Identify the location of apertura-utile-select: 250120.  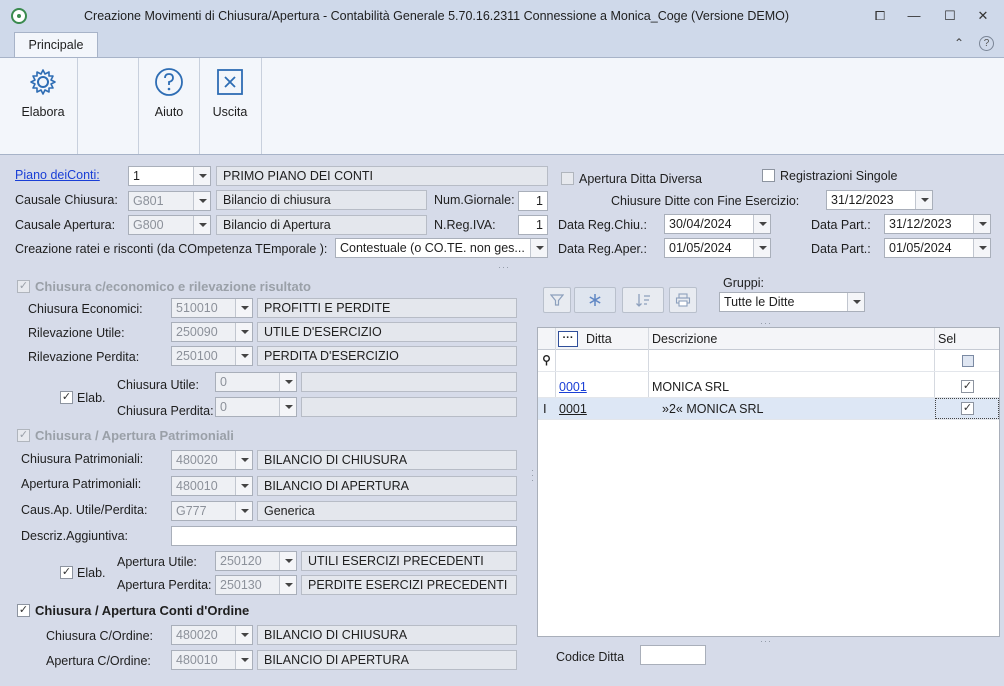
(256, 561).